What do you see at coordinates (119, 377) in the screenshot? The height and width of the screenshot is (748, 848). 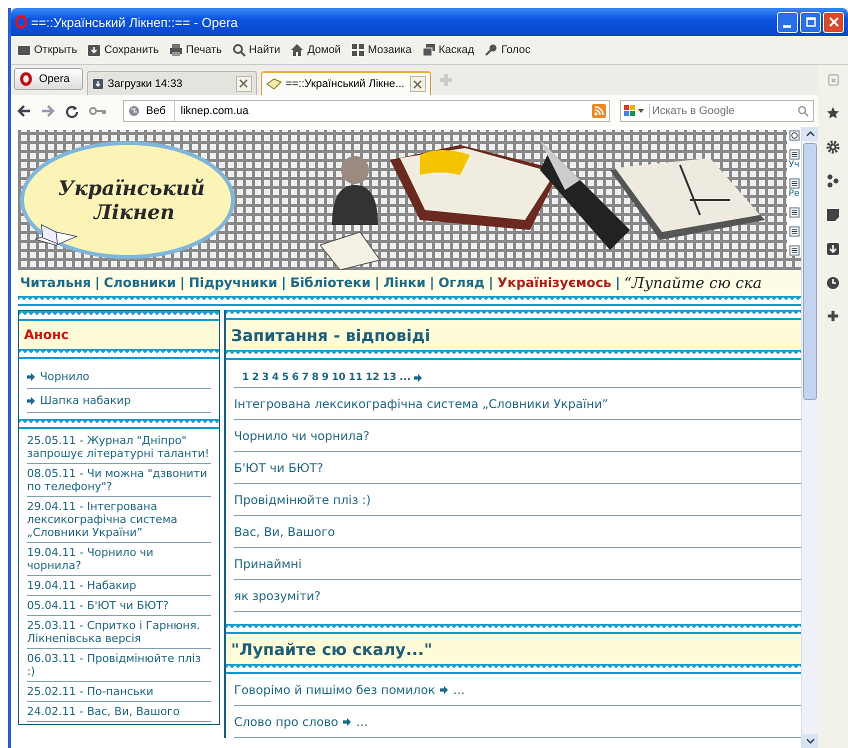 I see `announce-link: Чорнило` at bounding box center [119, 377].